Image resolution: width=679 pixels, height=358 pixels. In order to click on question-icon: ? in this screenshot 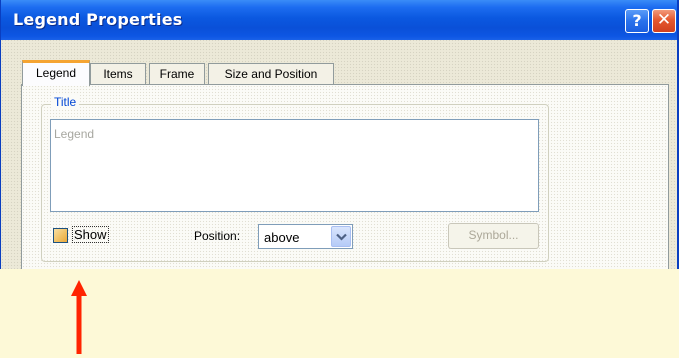, I will do `click(637, 20)`.